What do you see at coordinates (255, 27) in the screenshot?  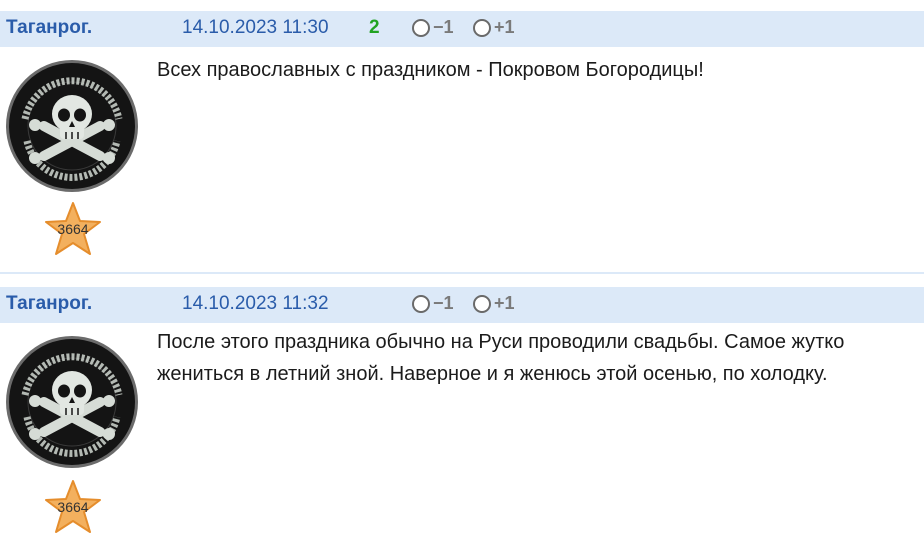 I see `comment-timestamp: 14.10.2023 11:30` at bounding box center [255, 27].